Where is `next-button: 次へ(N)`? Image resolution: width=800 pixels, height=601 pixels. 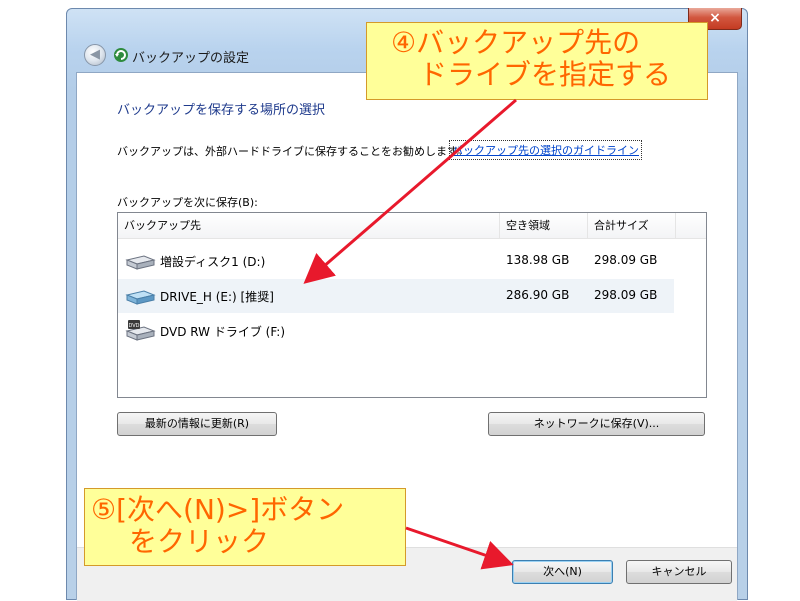
next-button: 次へ(N) is located at coordinates (562, 572).